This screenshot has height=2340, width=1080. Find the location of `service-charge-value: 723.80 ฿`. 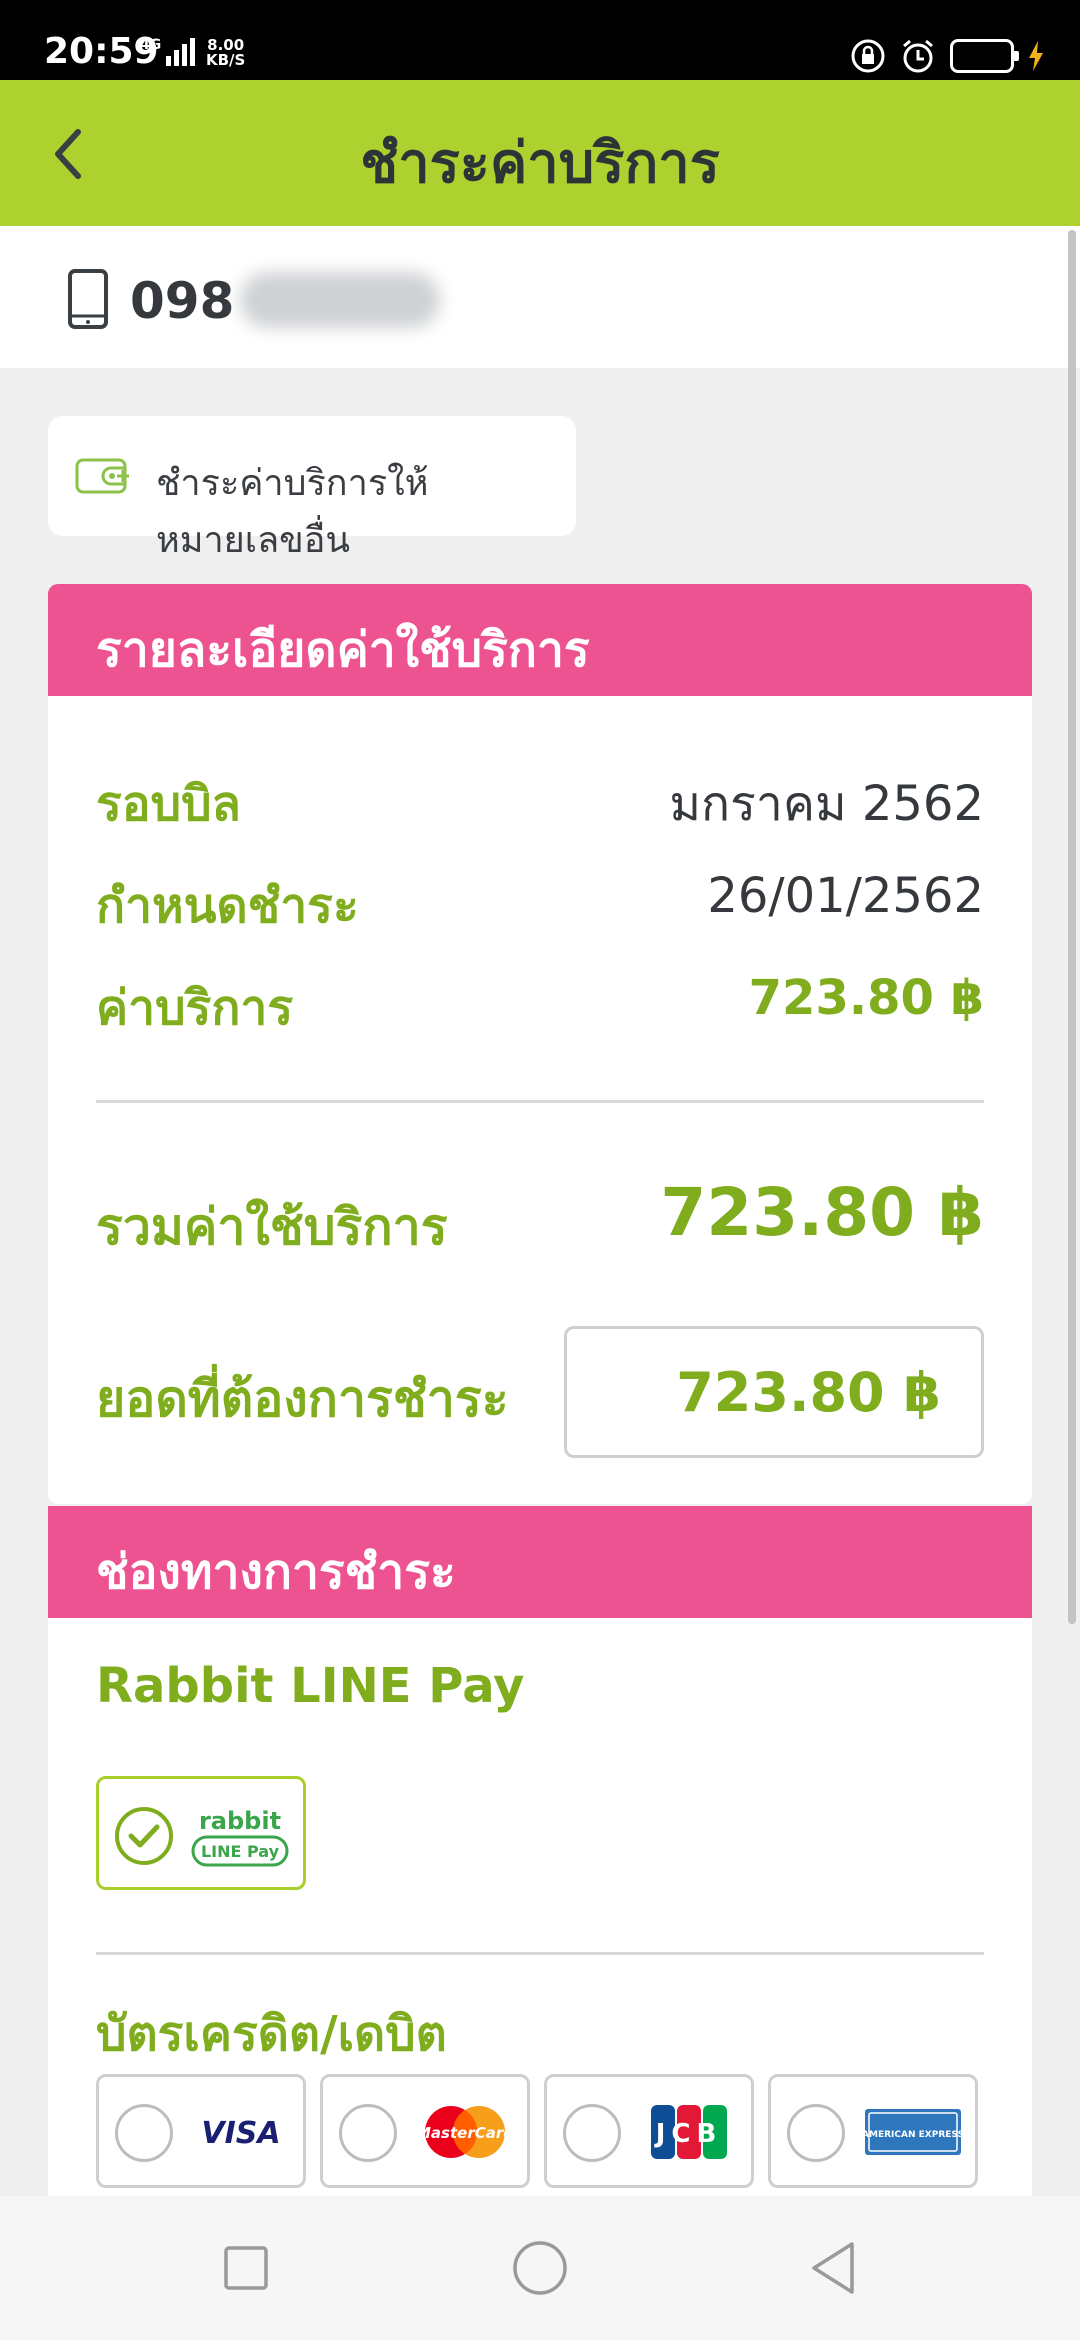

service-charge-value: 723.80 ฿ is located at coordinates (866, 998).